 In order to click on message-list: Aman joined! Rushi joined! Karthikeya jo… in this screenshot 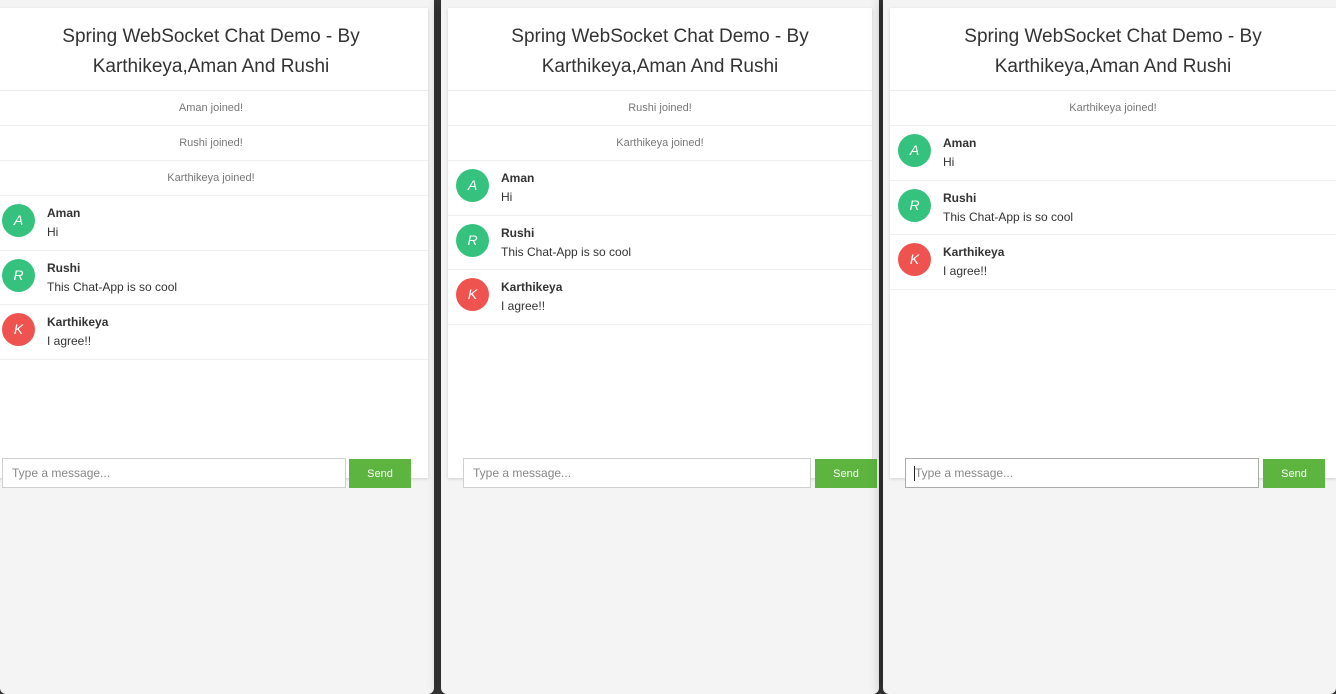, I will do `click(214, 225)`.